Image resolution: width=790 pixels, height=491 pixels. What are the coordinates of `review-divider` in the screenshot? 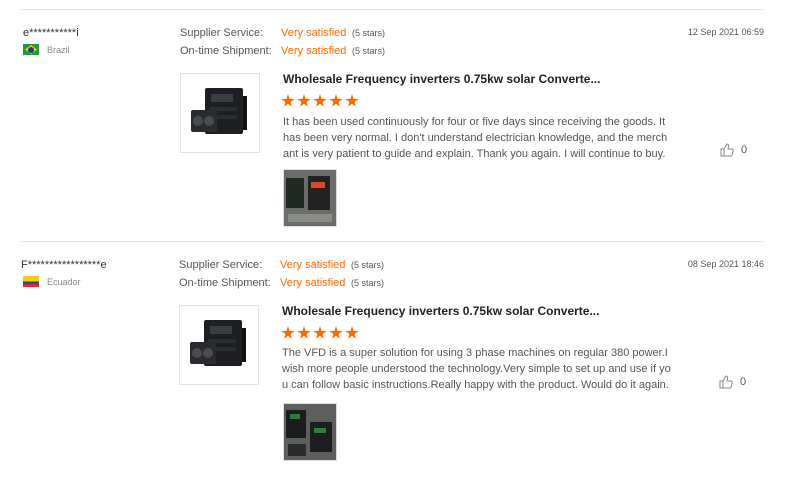 It's located at (392, 241).